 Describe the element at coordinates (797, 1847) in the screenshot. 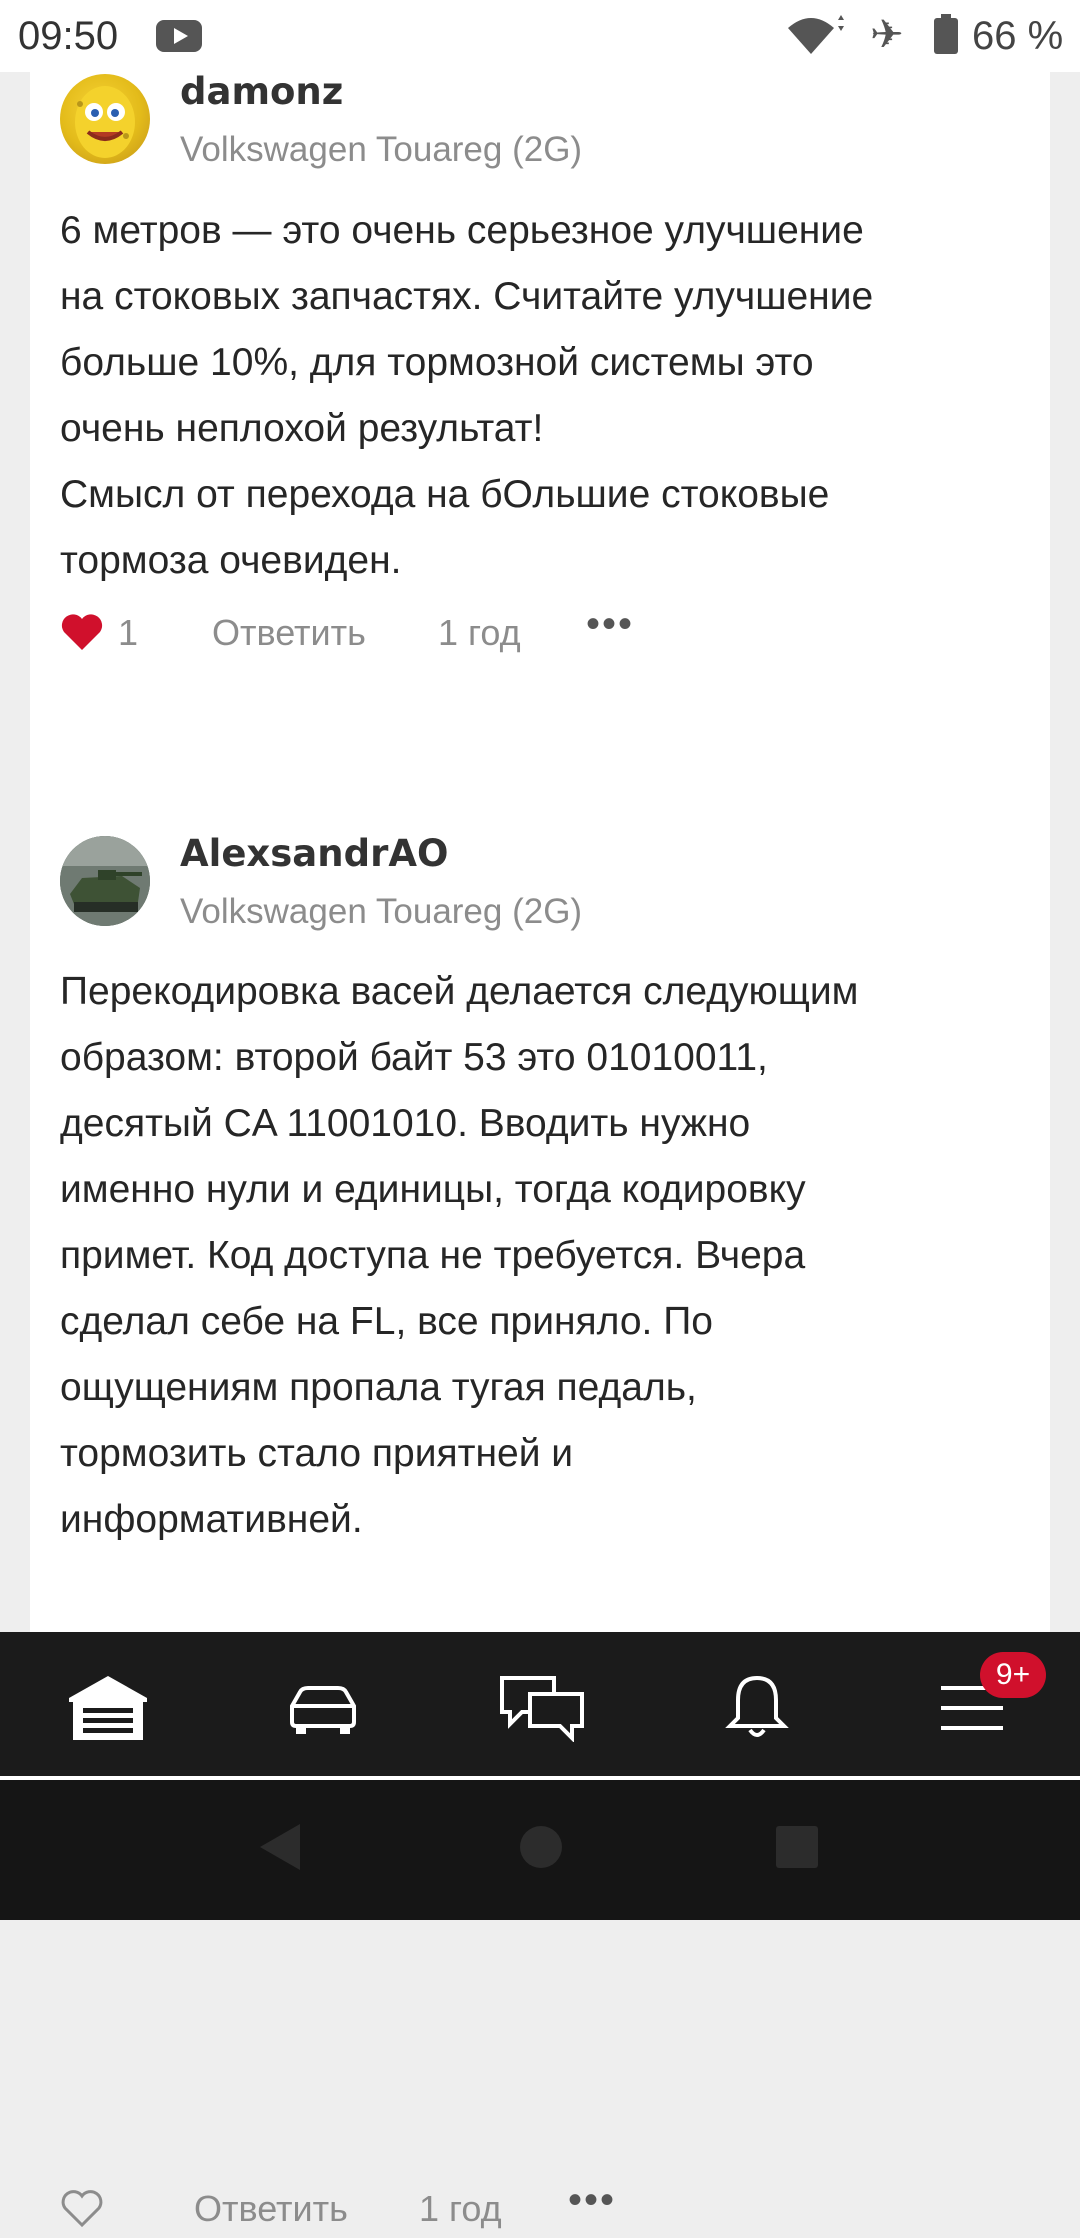

I see `recent-apps-icon` at that location.